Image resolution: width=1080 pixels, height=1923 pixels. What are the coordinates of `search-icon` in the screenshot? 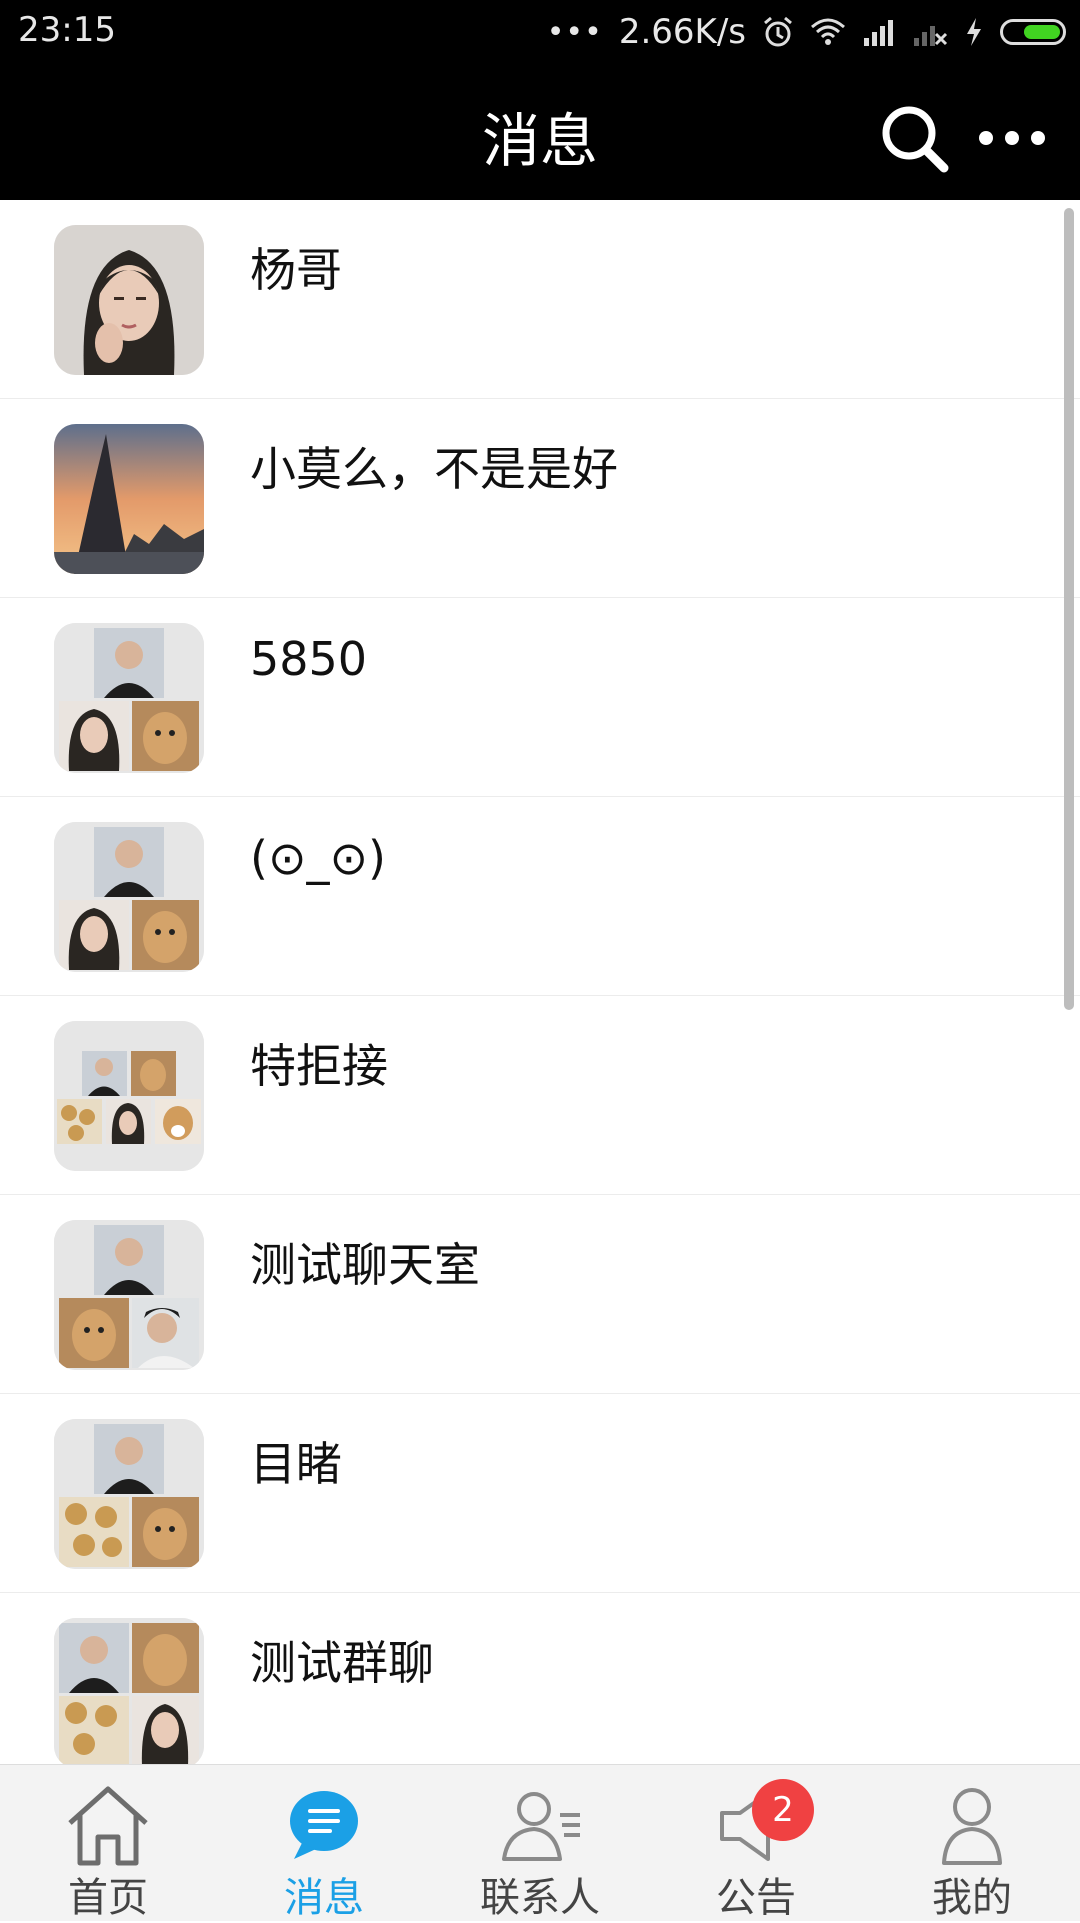 It's located at (914, 138).